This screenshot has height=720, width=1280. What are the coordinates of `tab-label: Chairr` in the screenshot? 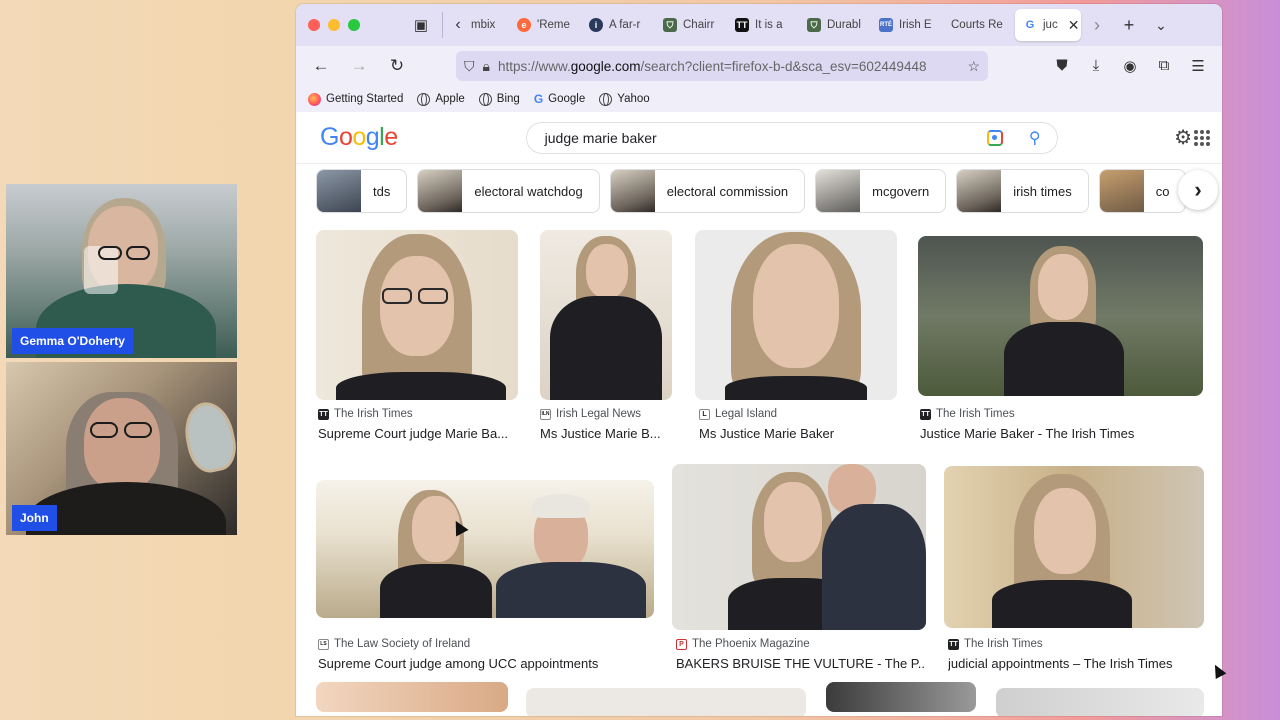 It's located at (699, 25).